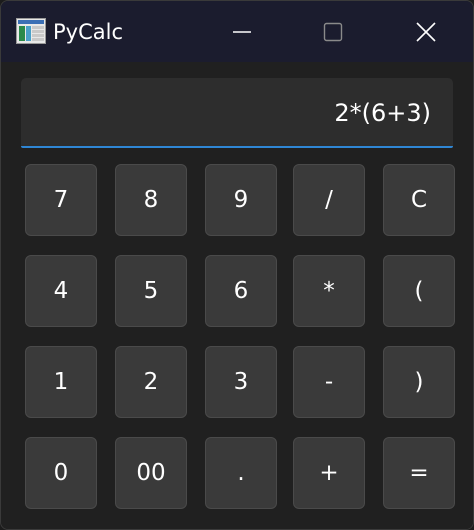  What do you see at coordinates (419, 291) in the screenshot?
I see `key-open-paren: (` at bounding box center [419, 291].